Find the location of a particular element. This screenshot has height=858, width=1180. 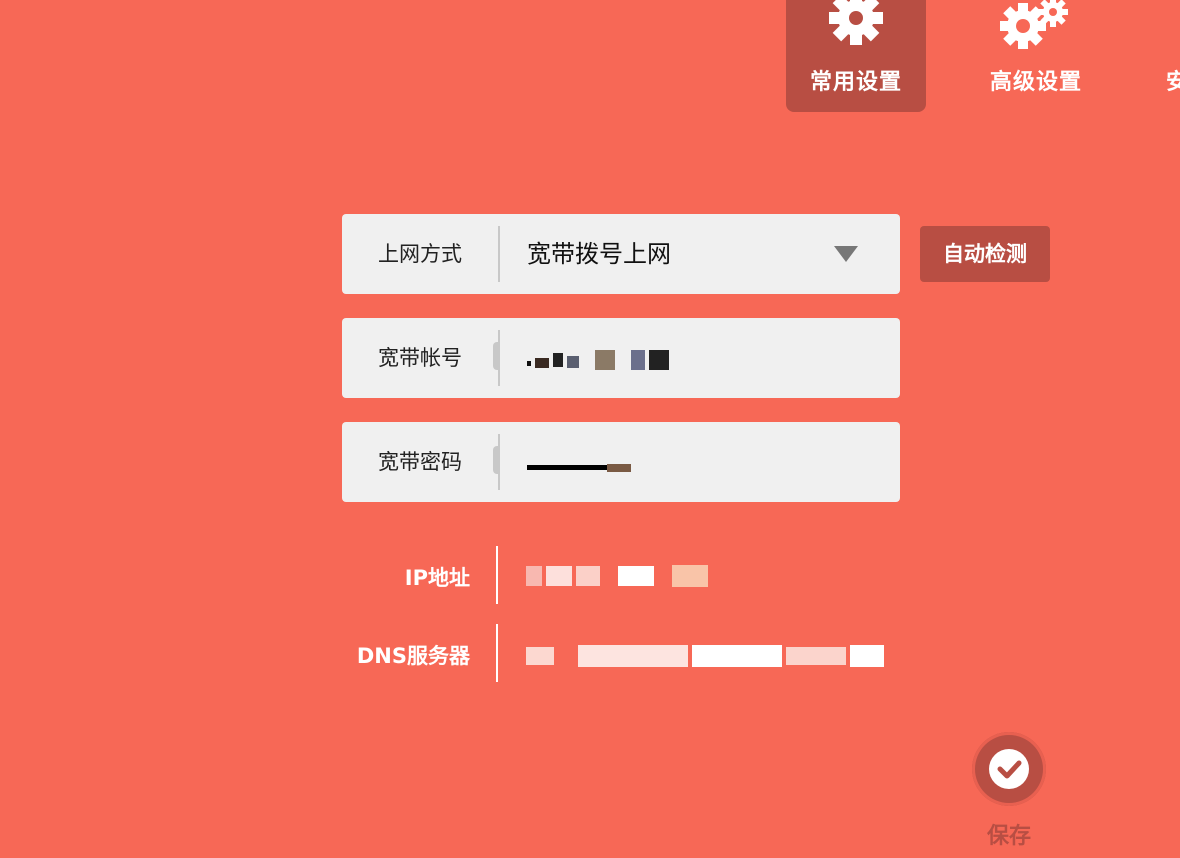

gear-icon is located at coordinates (856, 22).